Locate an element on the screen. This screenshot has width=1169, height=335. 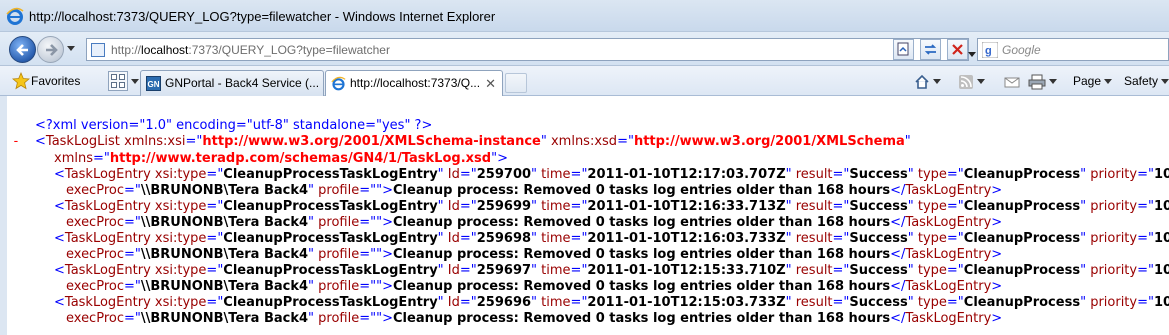
page-menu-button: Page is located at coordinates (1093, 82).